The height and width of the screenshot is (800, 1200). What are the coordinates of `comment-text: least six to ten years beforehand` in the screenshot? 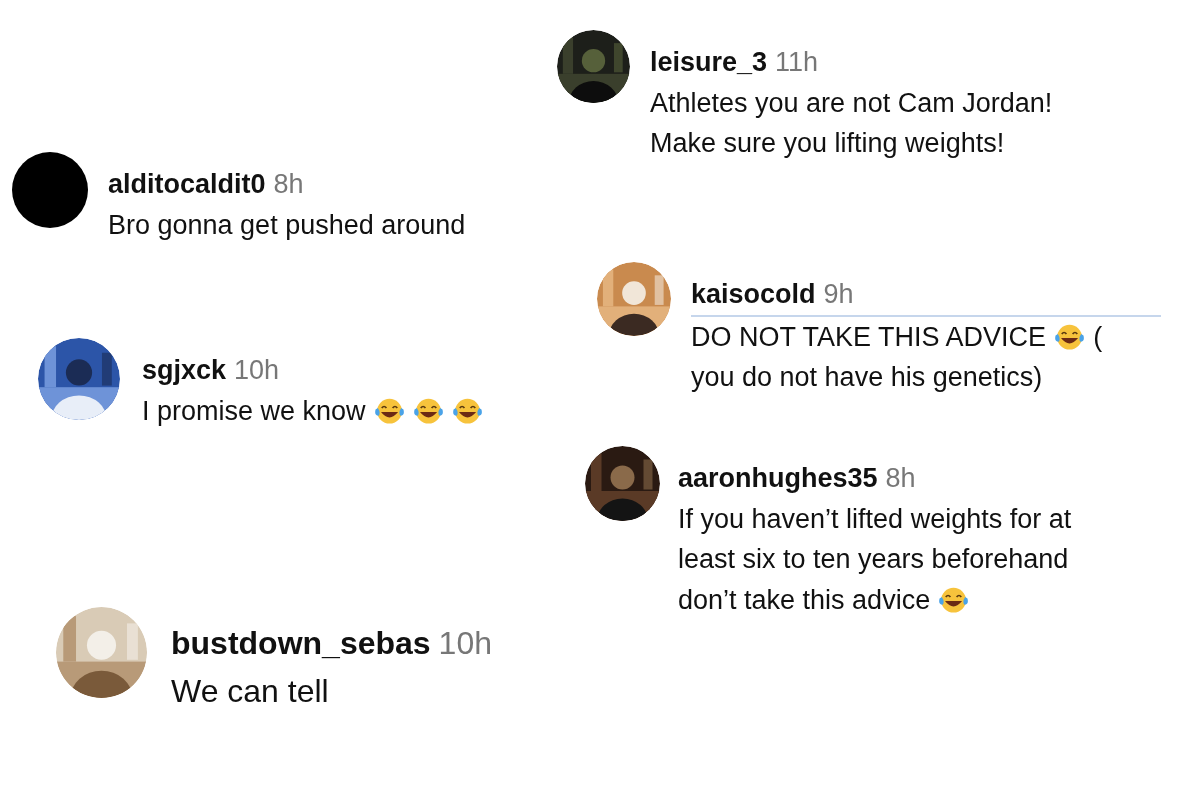 It's located at (873, 559).